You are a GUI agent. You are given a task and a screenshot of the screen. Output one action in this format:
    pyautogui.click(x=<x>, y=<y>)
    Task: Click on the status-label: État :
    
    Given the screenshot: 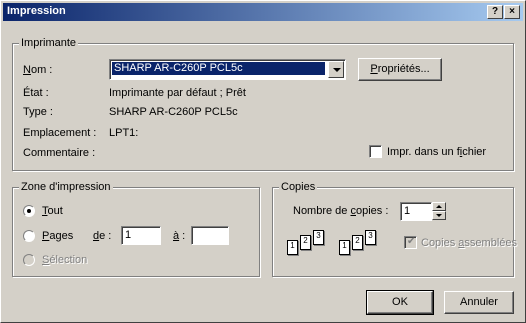 What is the action you would take?
    pyautogui.click(x=36, y=93)
    